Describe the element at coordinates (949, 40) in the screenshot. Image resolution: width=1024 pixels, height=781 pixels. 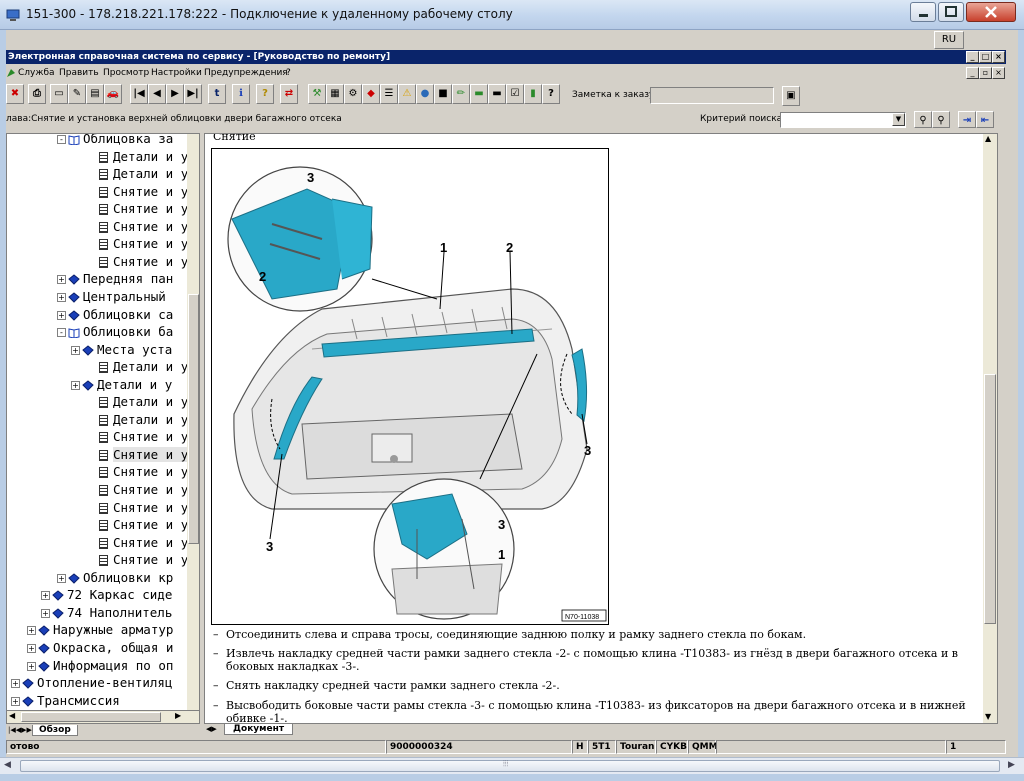
I see `language-indicator: RU` at that location.